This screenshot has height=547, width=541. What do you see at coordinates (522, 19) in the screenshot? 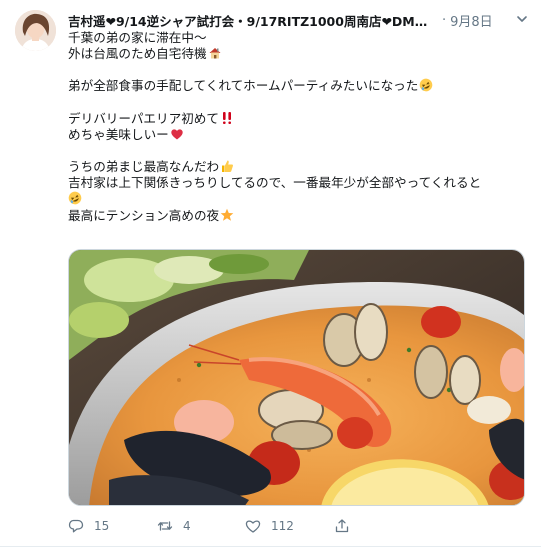
I see `chevron-down-icon` at bounding box center [522, 19].